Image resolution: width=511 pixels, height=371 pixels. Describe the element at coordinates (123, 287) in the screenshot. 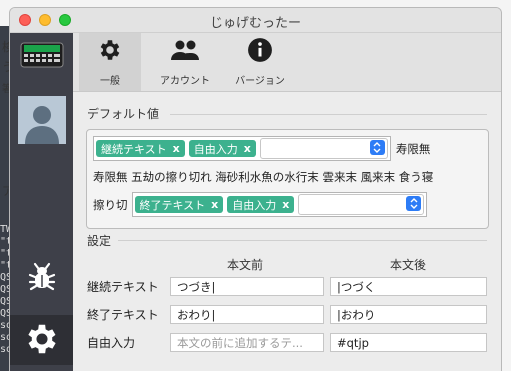

I see `row-label-continue: 継続テキスト` at that location.